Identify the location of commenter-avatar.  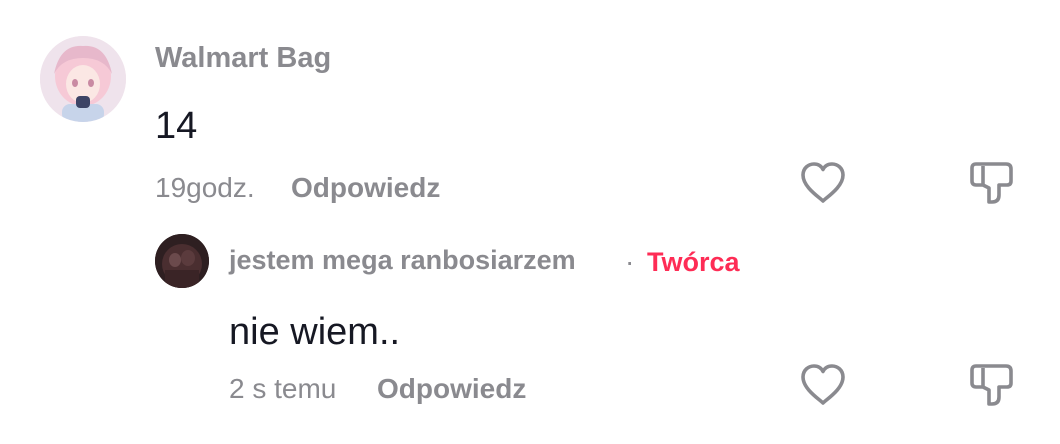
(83, 79).